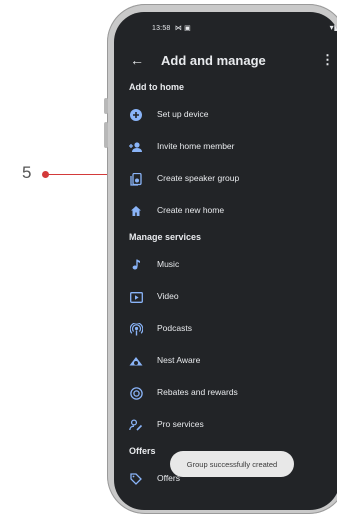  What do you see at coordinates (225, 267) in the screenshot?
I see `menu-item-music: Music` at bounding box center [225, 267].